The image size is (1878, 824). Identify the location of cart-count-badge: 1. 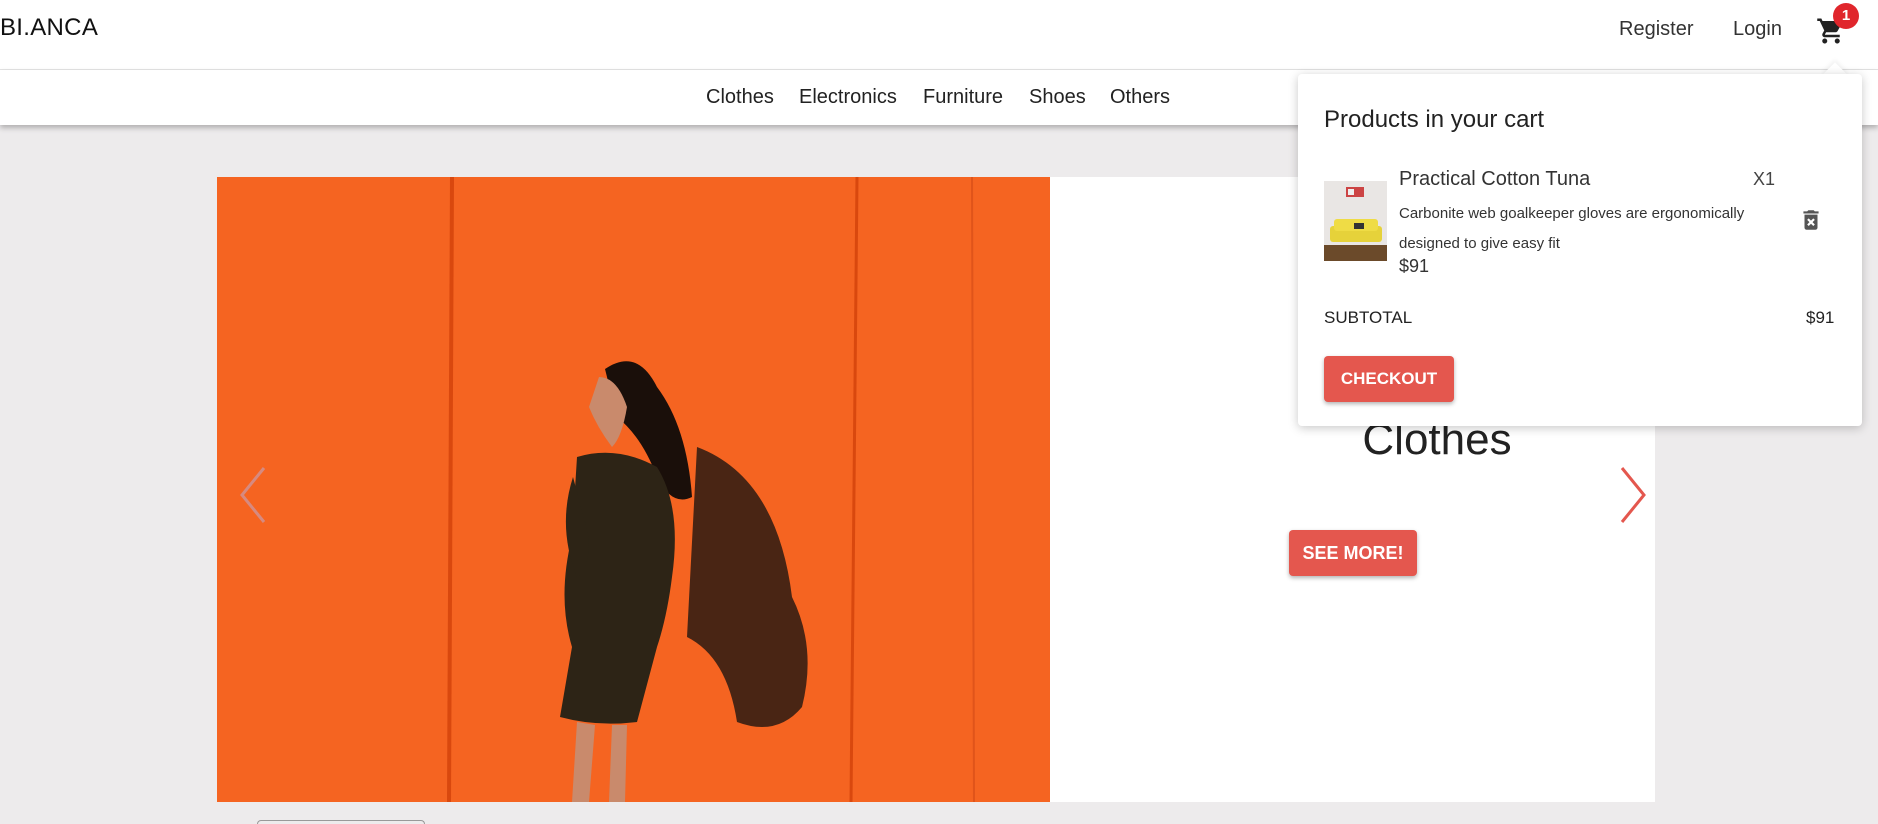
(1846, 16).